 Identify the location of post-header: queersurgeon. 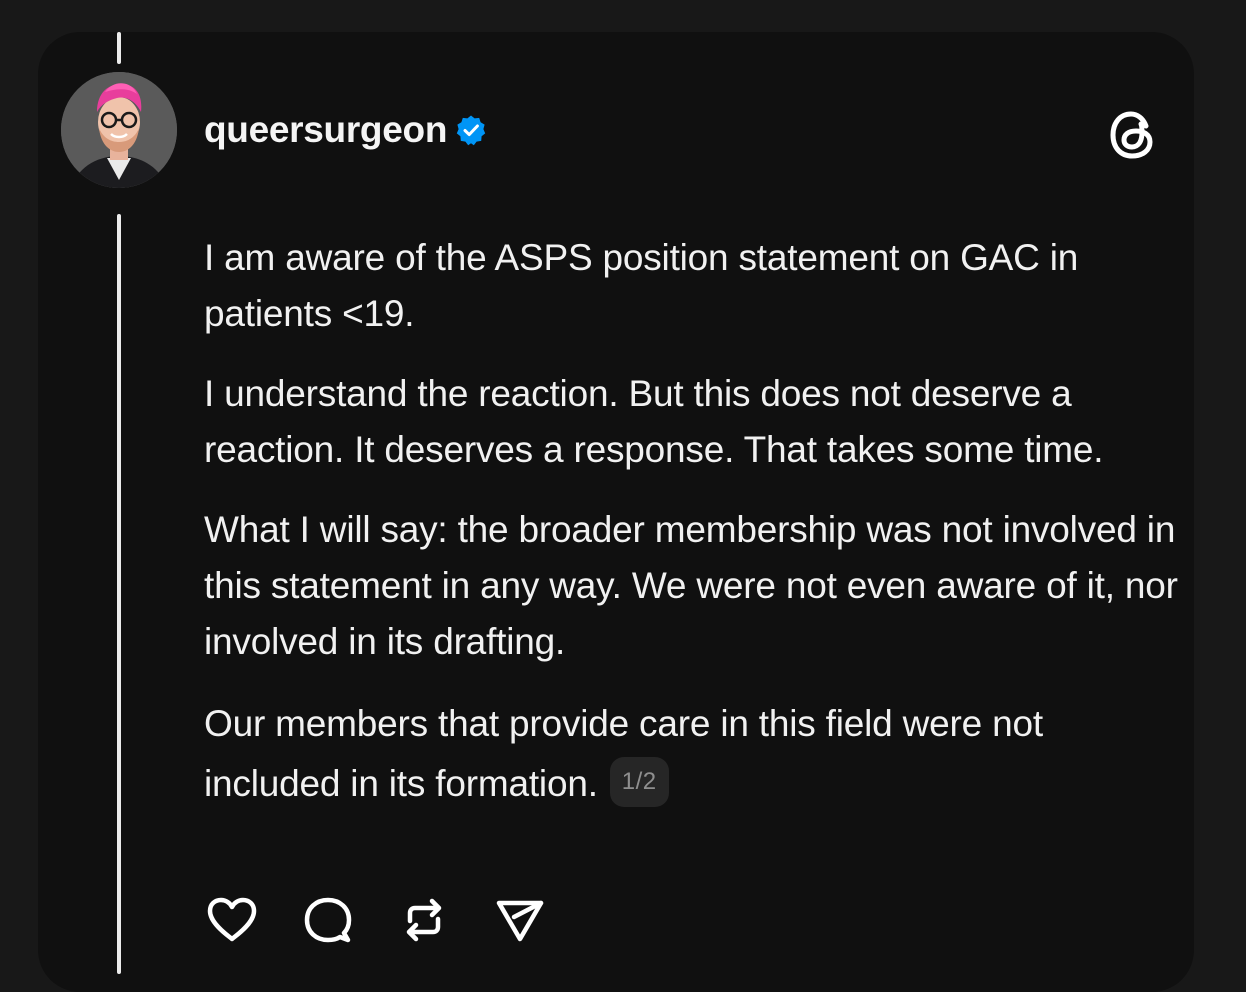
(345, 130).